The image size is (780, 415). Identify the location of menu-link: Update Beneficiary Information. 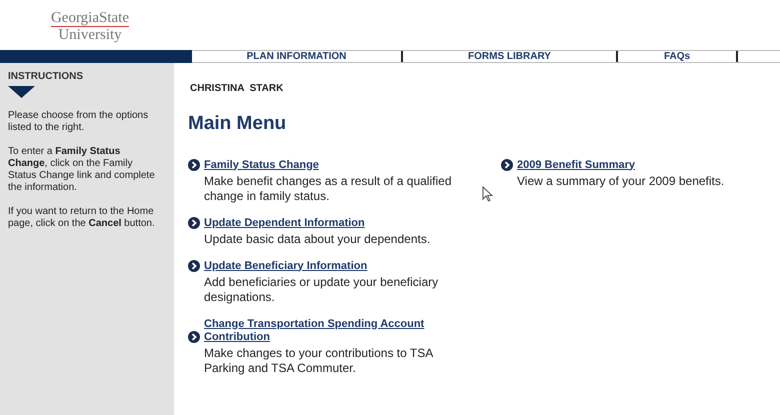
(329, 266).